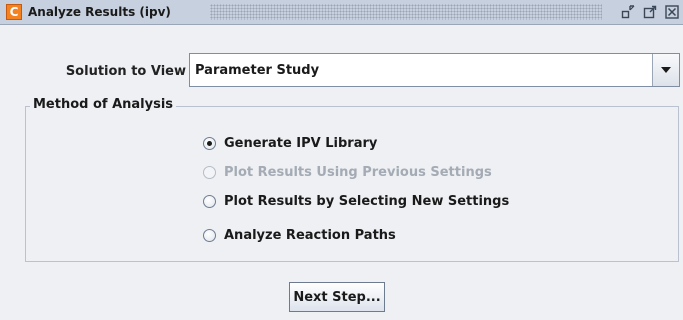 The width and height of the screenshot is (683, 320). I want to click on method-of-analysis-title: Method of Analysis, so click(103, 104).